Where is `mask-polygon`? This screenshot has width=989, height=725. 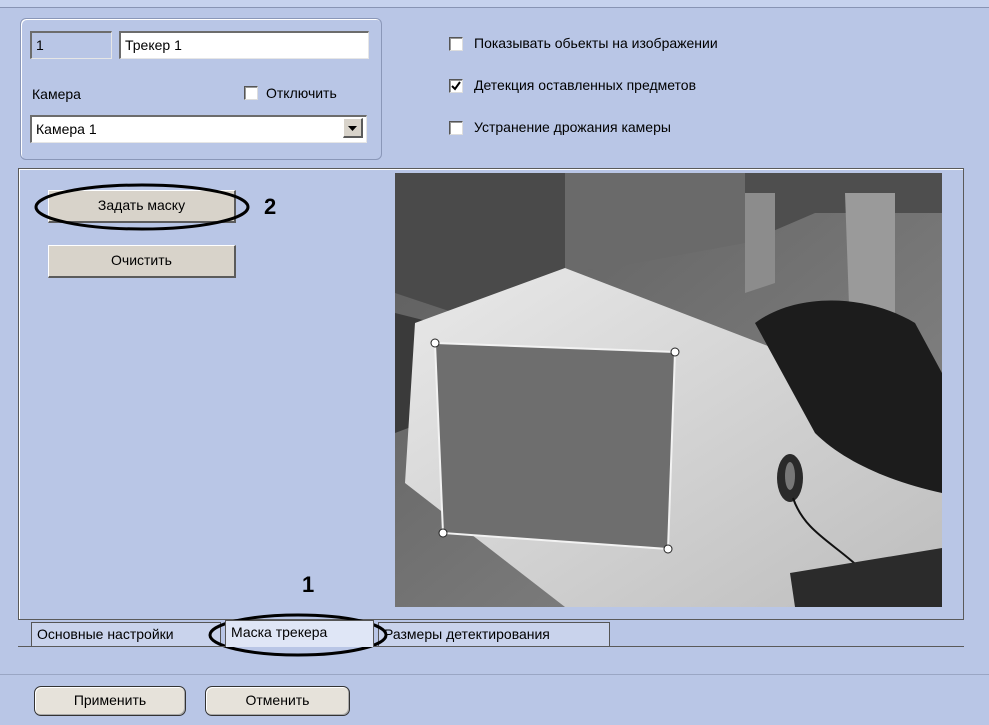
mask-polygon is located at coordinates (555, 446).